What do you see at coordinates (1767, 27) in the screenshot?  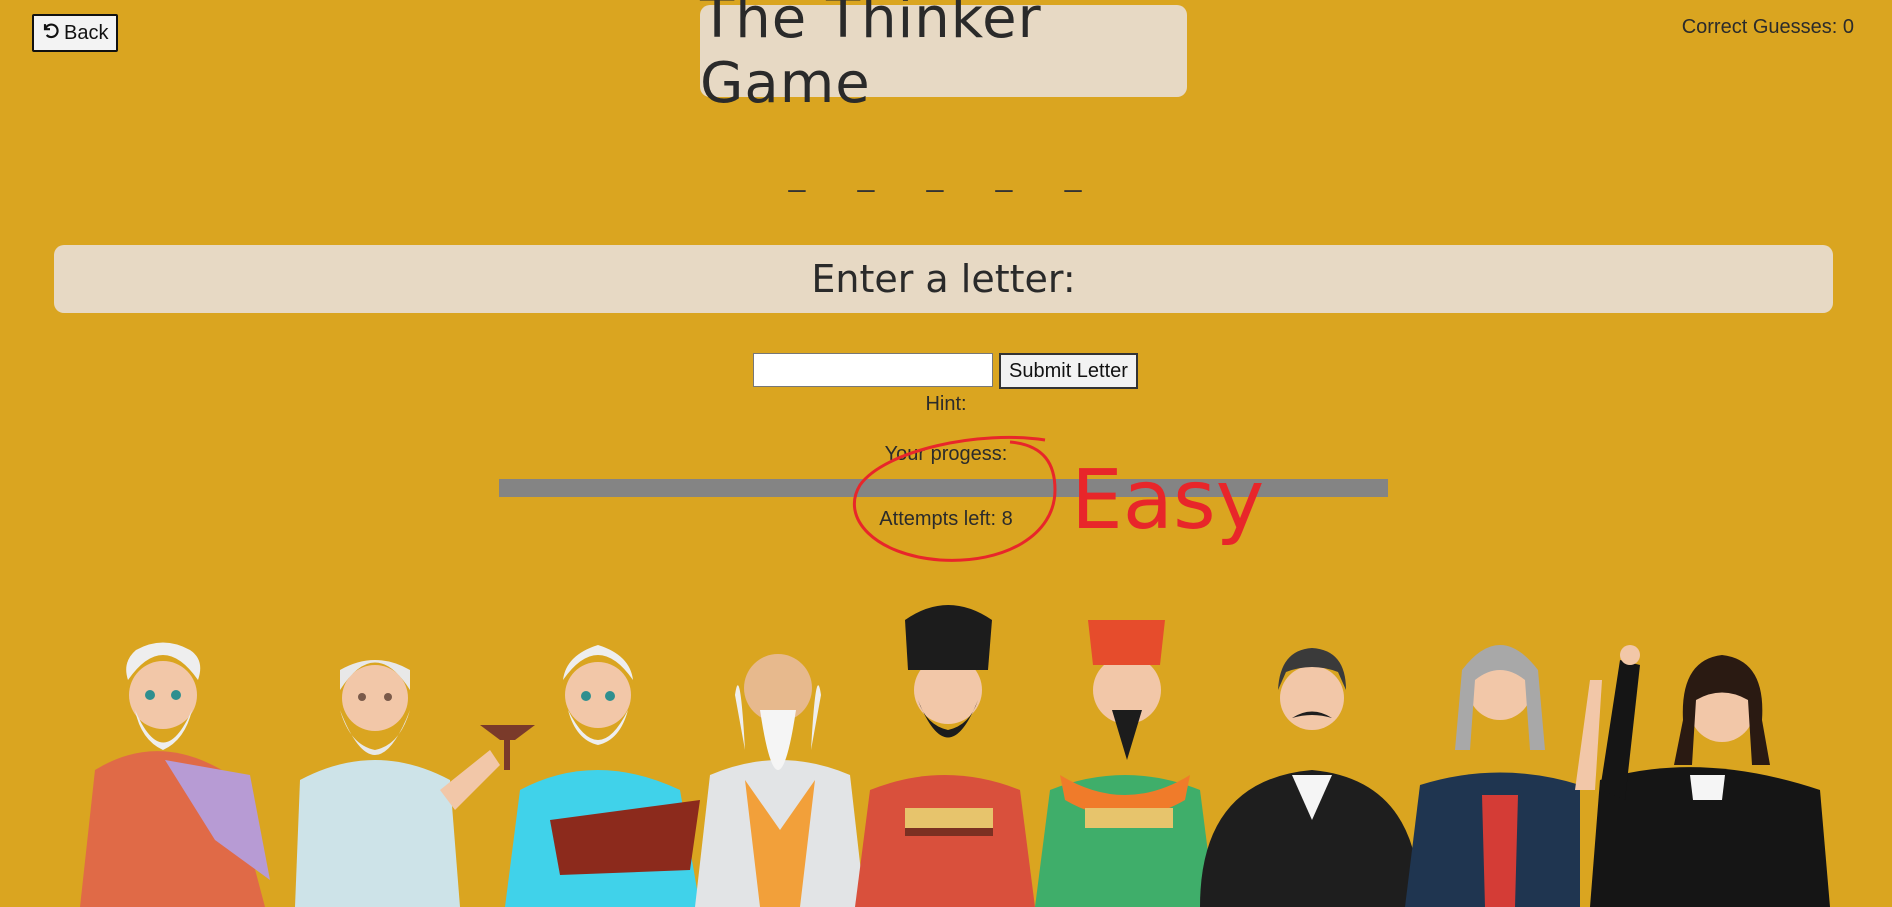 I see `correct-guesses-counter: Correct Guesses: 0` at bounding box center [1767, 27].